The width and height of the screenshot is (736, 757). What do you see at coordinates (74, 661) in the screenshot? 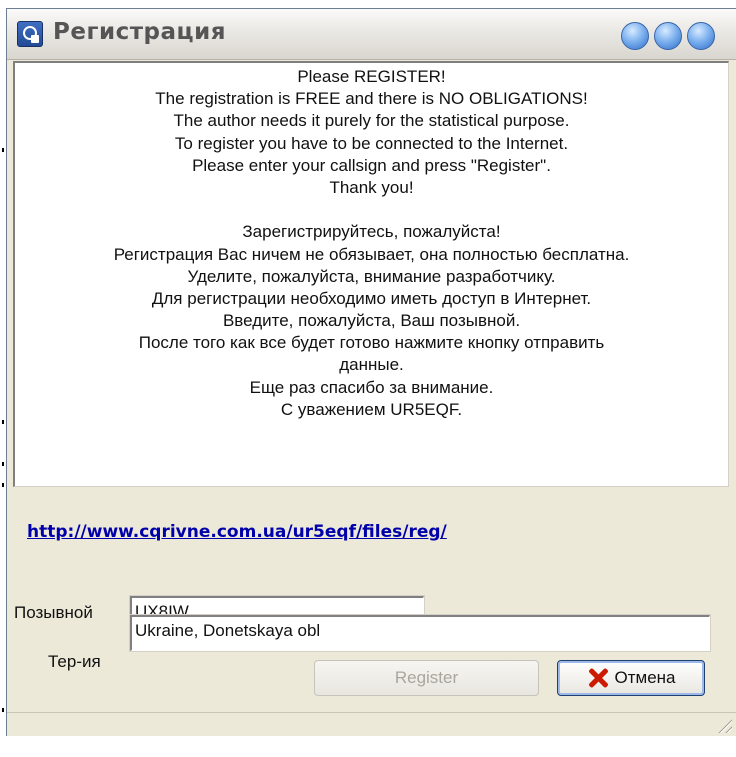
I see `territory-label: Тер-ия` at bounding box center [74, 661].